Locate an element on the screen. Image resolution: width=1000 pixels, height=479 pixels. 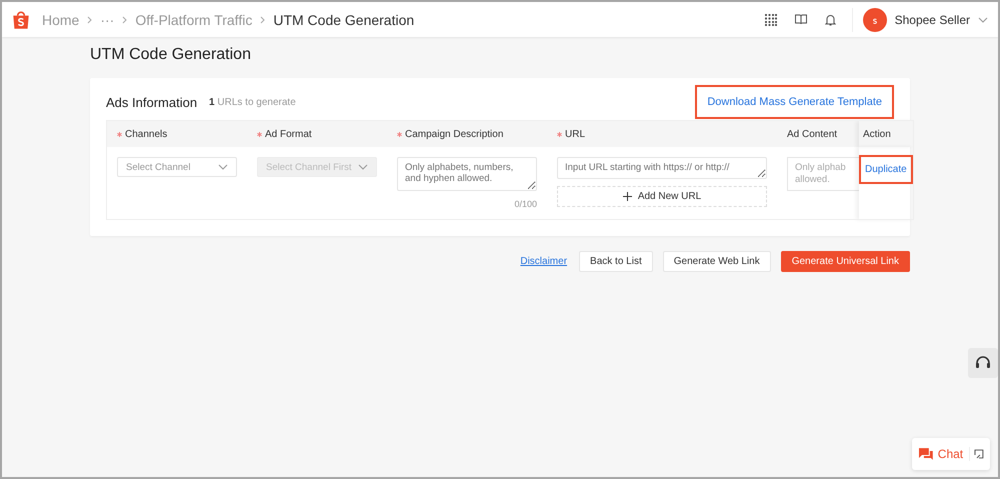
download-template-link: Download Mass Generate Template is located at coordinates (794, 102).